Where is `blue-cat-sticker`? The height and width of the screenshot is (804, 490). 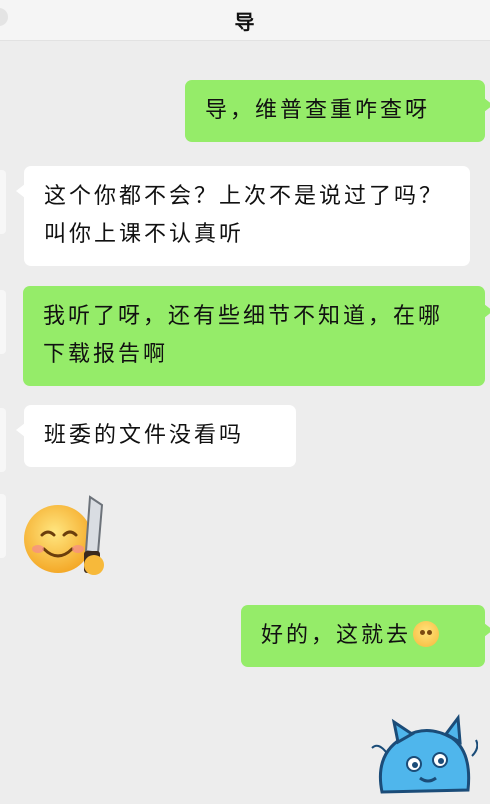 blue-cat-sticker is located at coordinates (423, 756).